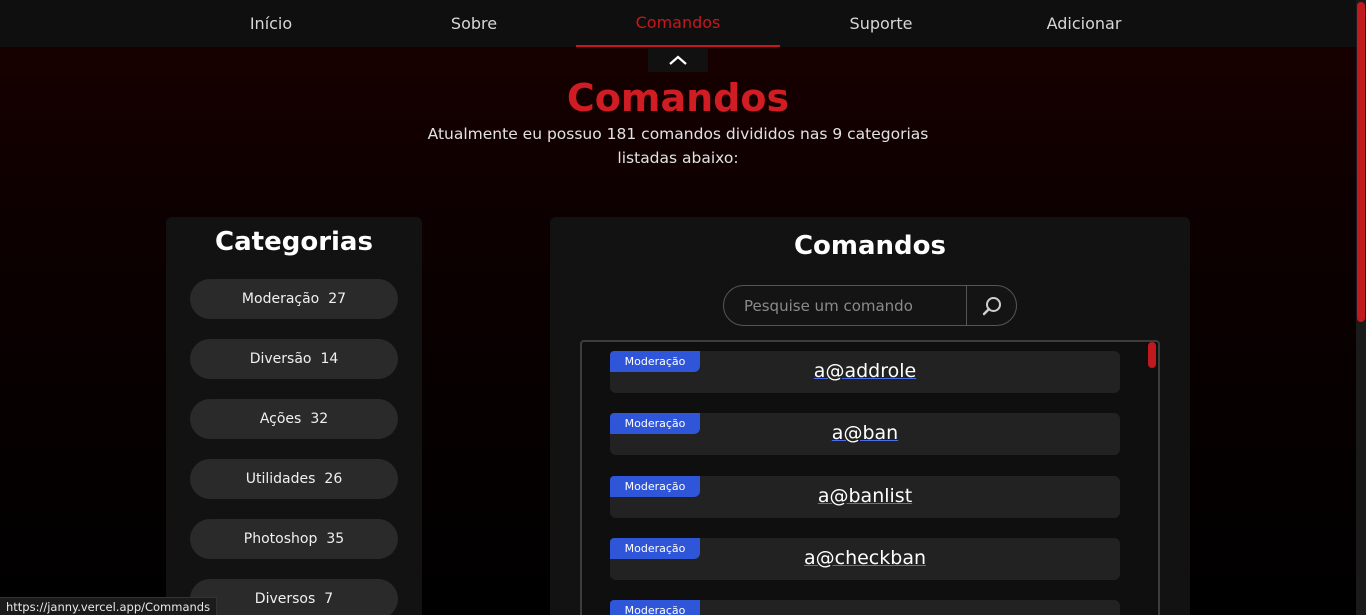 The height and width of the screenshot is (615, 1366). I want to click on command-name: a@addrole, so click(865, 371).